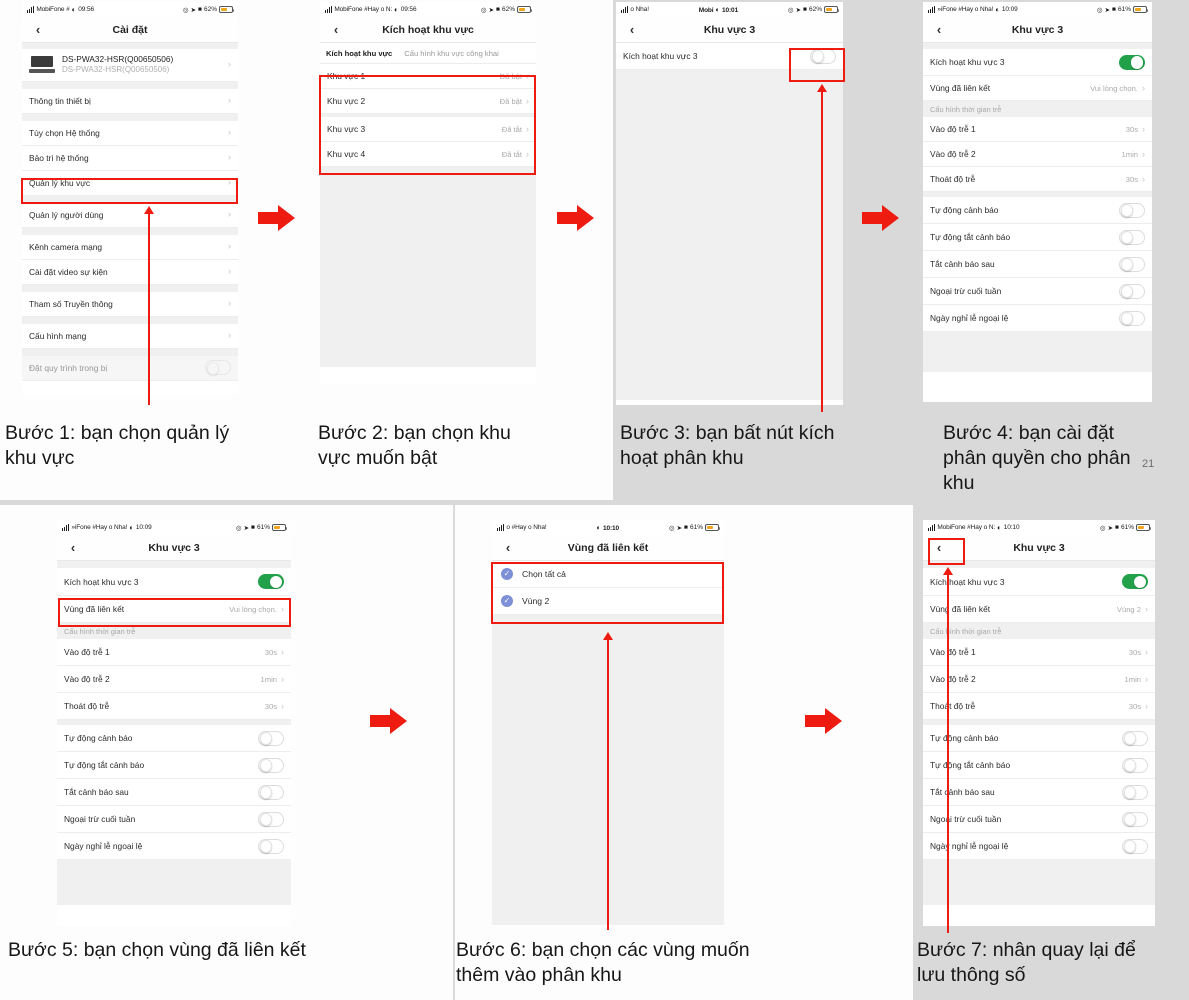 The image size is (1189, 1000). I want to click on list-item-label: Vào độ trễ 2, so click(87, 679).